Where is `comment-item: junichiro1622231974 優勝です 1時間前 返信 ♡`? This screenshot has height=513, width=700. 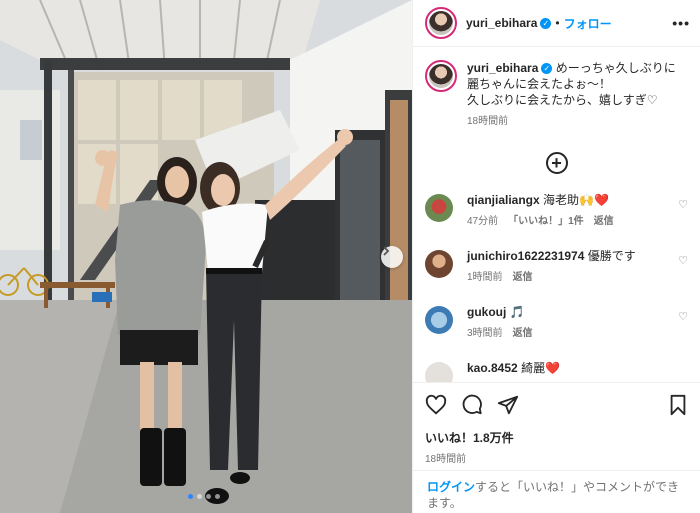 comment-item: junichiro1622231974 優勝です 1時間前 返信 ♡ is located at coordinates (556, 269).